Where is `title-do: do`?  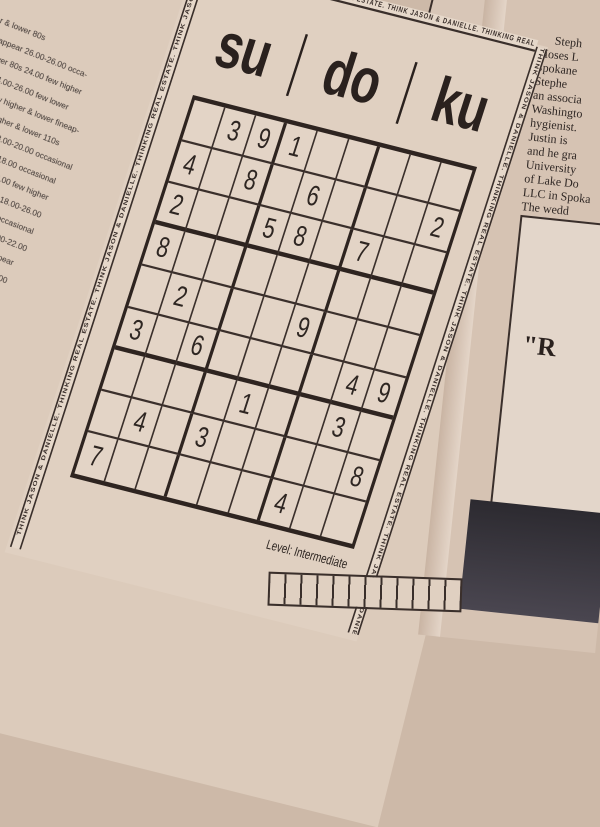 title-do: do is located at coordinates (352, 77).